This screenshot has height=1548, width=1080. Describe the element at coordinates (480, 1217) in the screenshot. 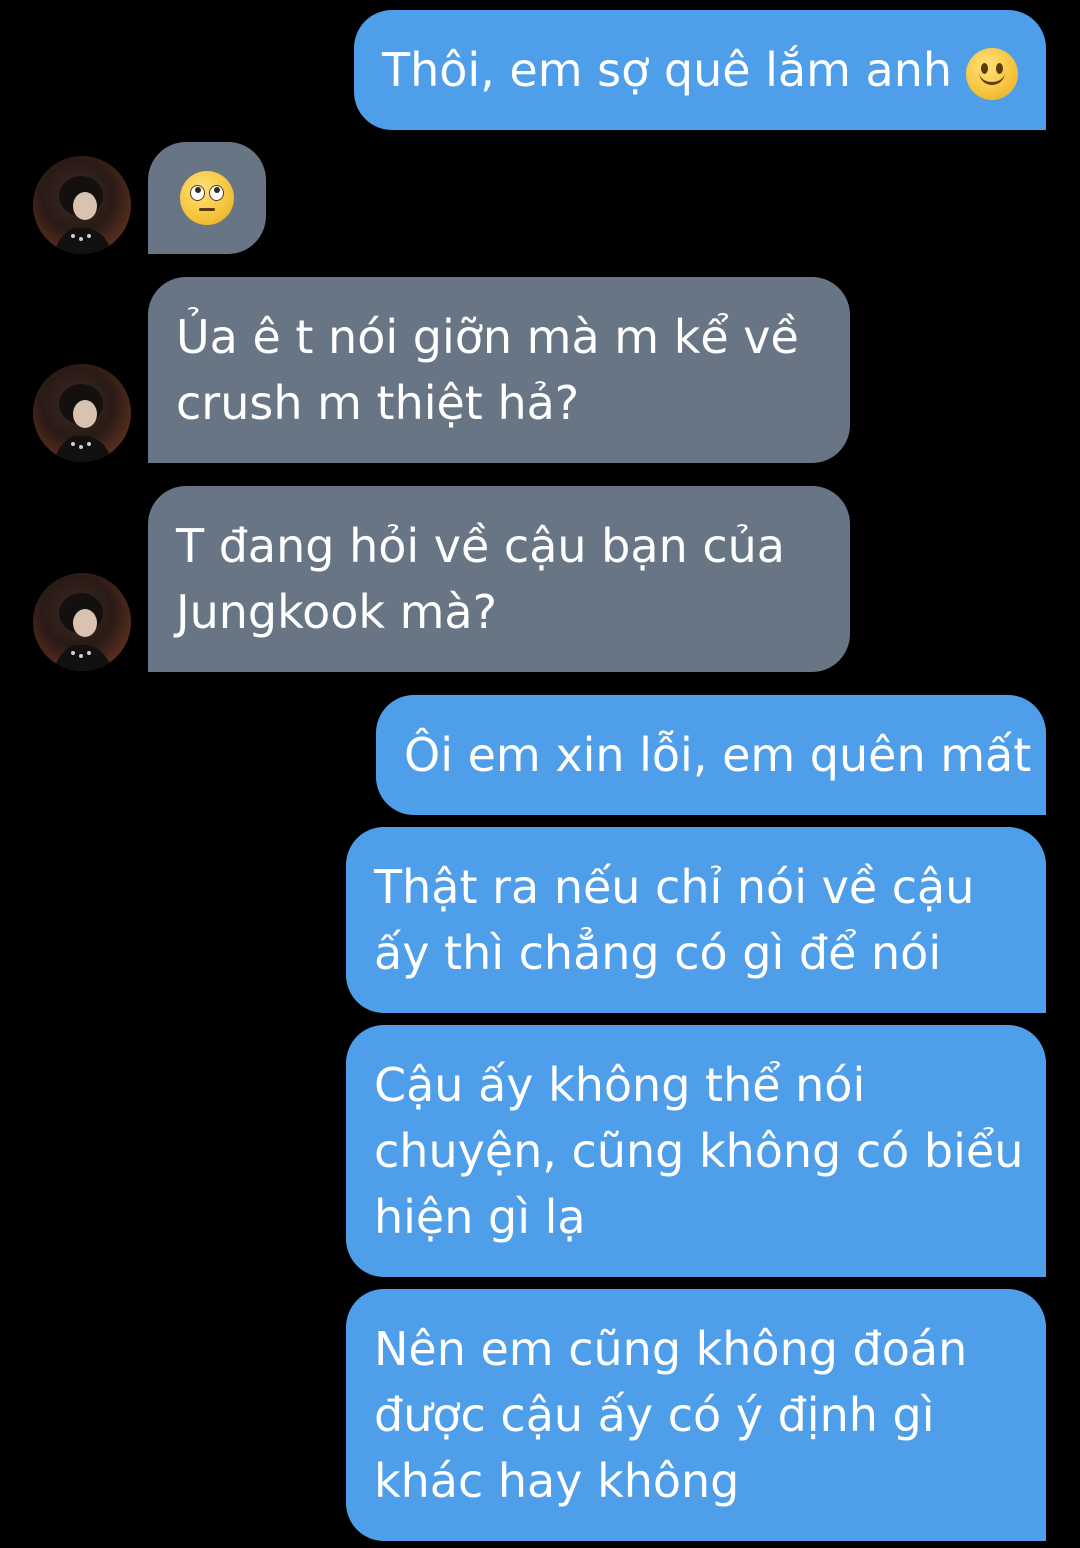

I see `message-text-line: hiện gì lạ` at that location.